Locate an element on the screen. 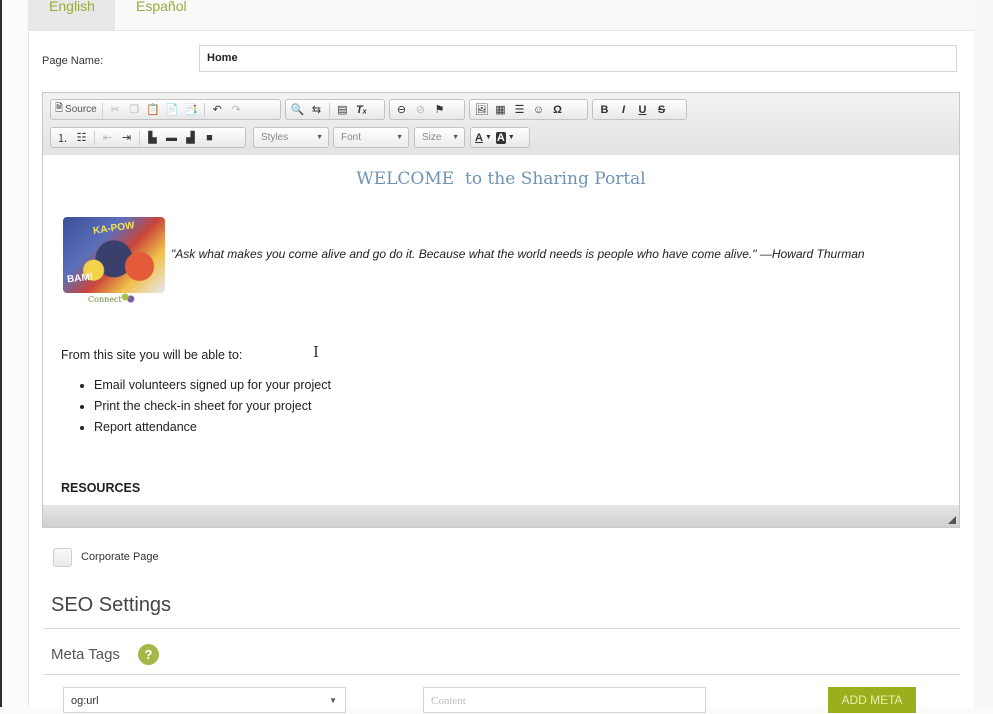  redo-icon: ↷ is located at coordinates (236, 109).